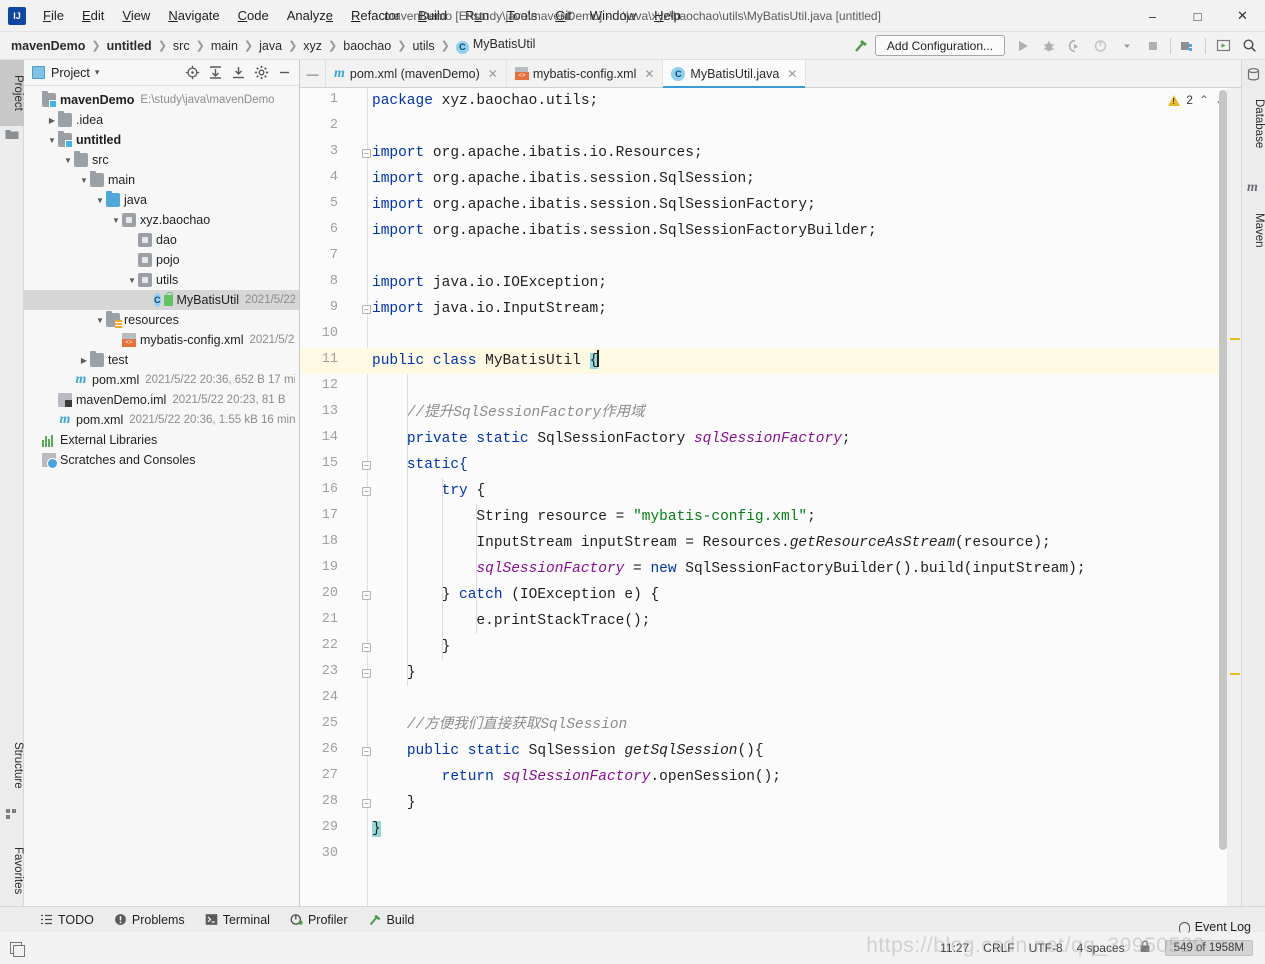 This screenshot has width=1265, height=964. Describe the element at coordinates (193, 15) in the screenshot. I see `menu-navigate: Navigate` at that location.